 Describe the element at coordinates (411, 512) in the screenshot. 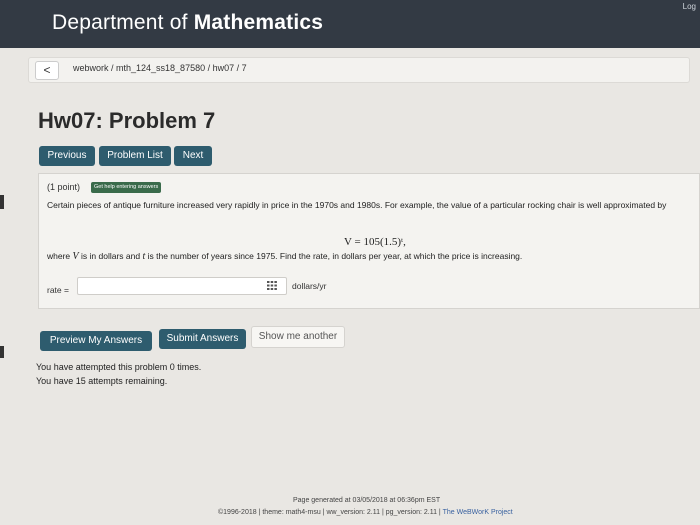

I see `pg-version-text: pg_version: 2.11` at that location.